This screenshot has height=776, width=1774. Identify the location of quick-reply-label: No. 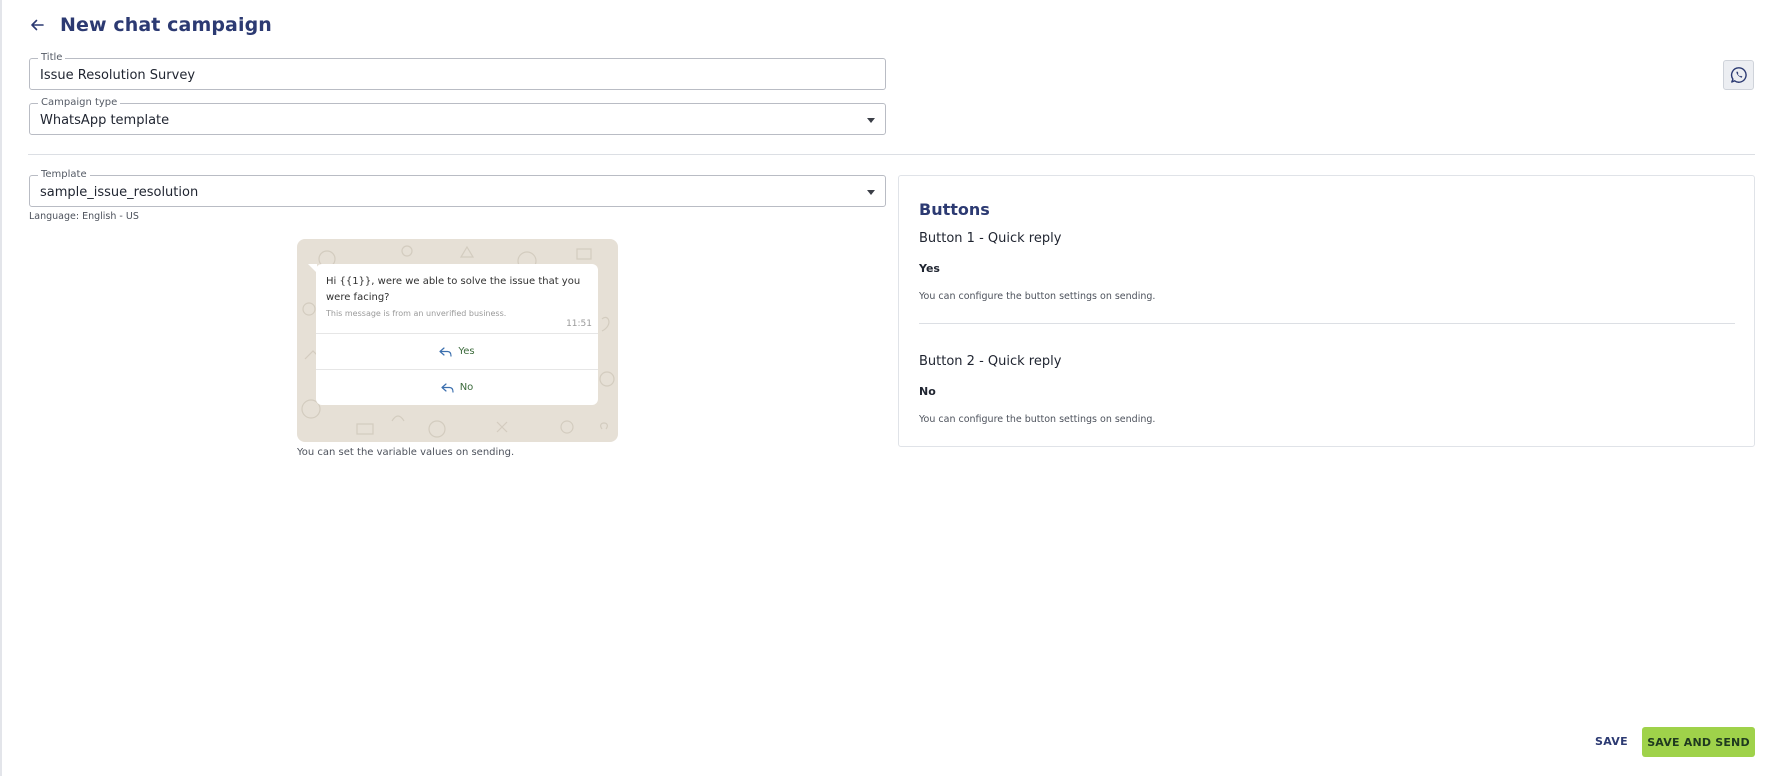
(466, 387).